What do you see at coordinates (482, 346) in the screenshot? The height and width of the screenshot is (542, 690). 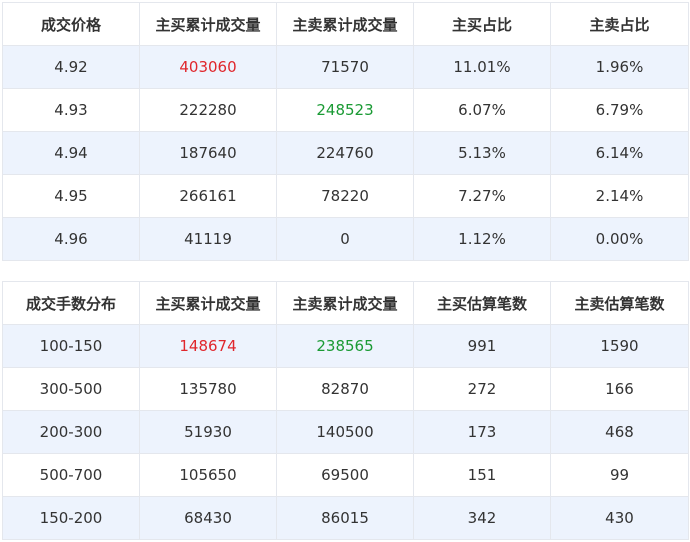 I see `cell-buy-trades: 991` at bounding box center [482, 346].